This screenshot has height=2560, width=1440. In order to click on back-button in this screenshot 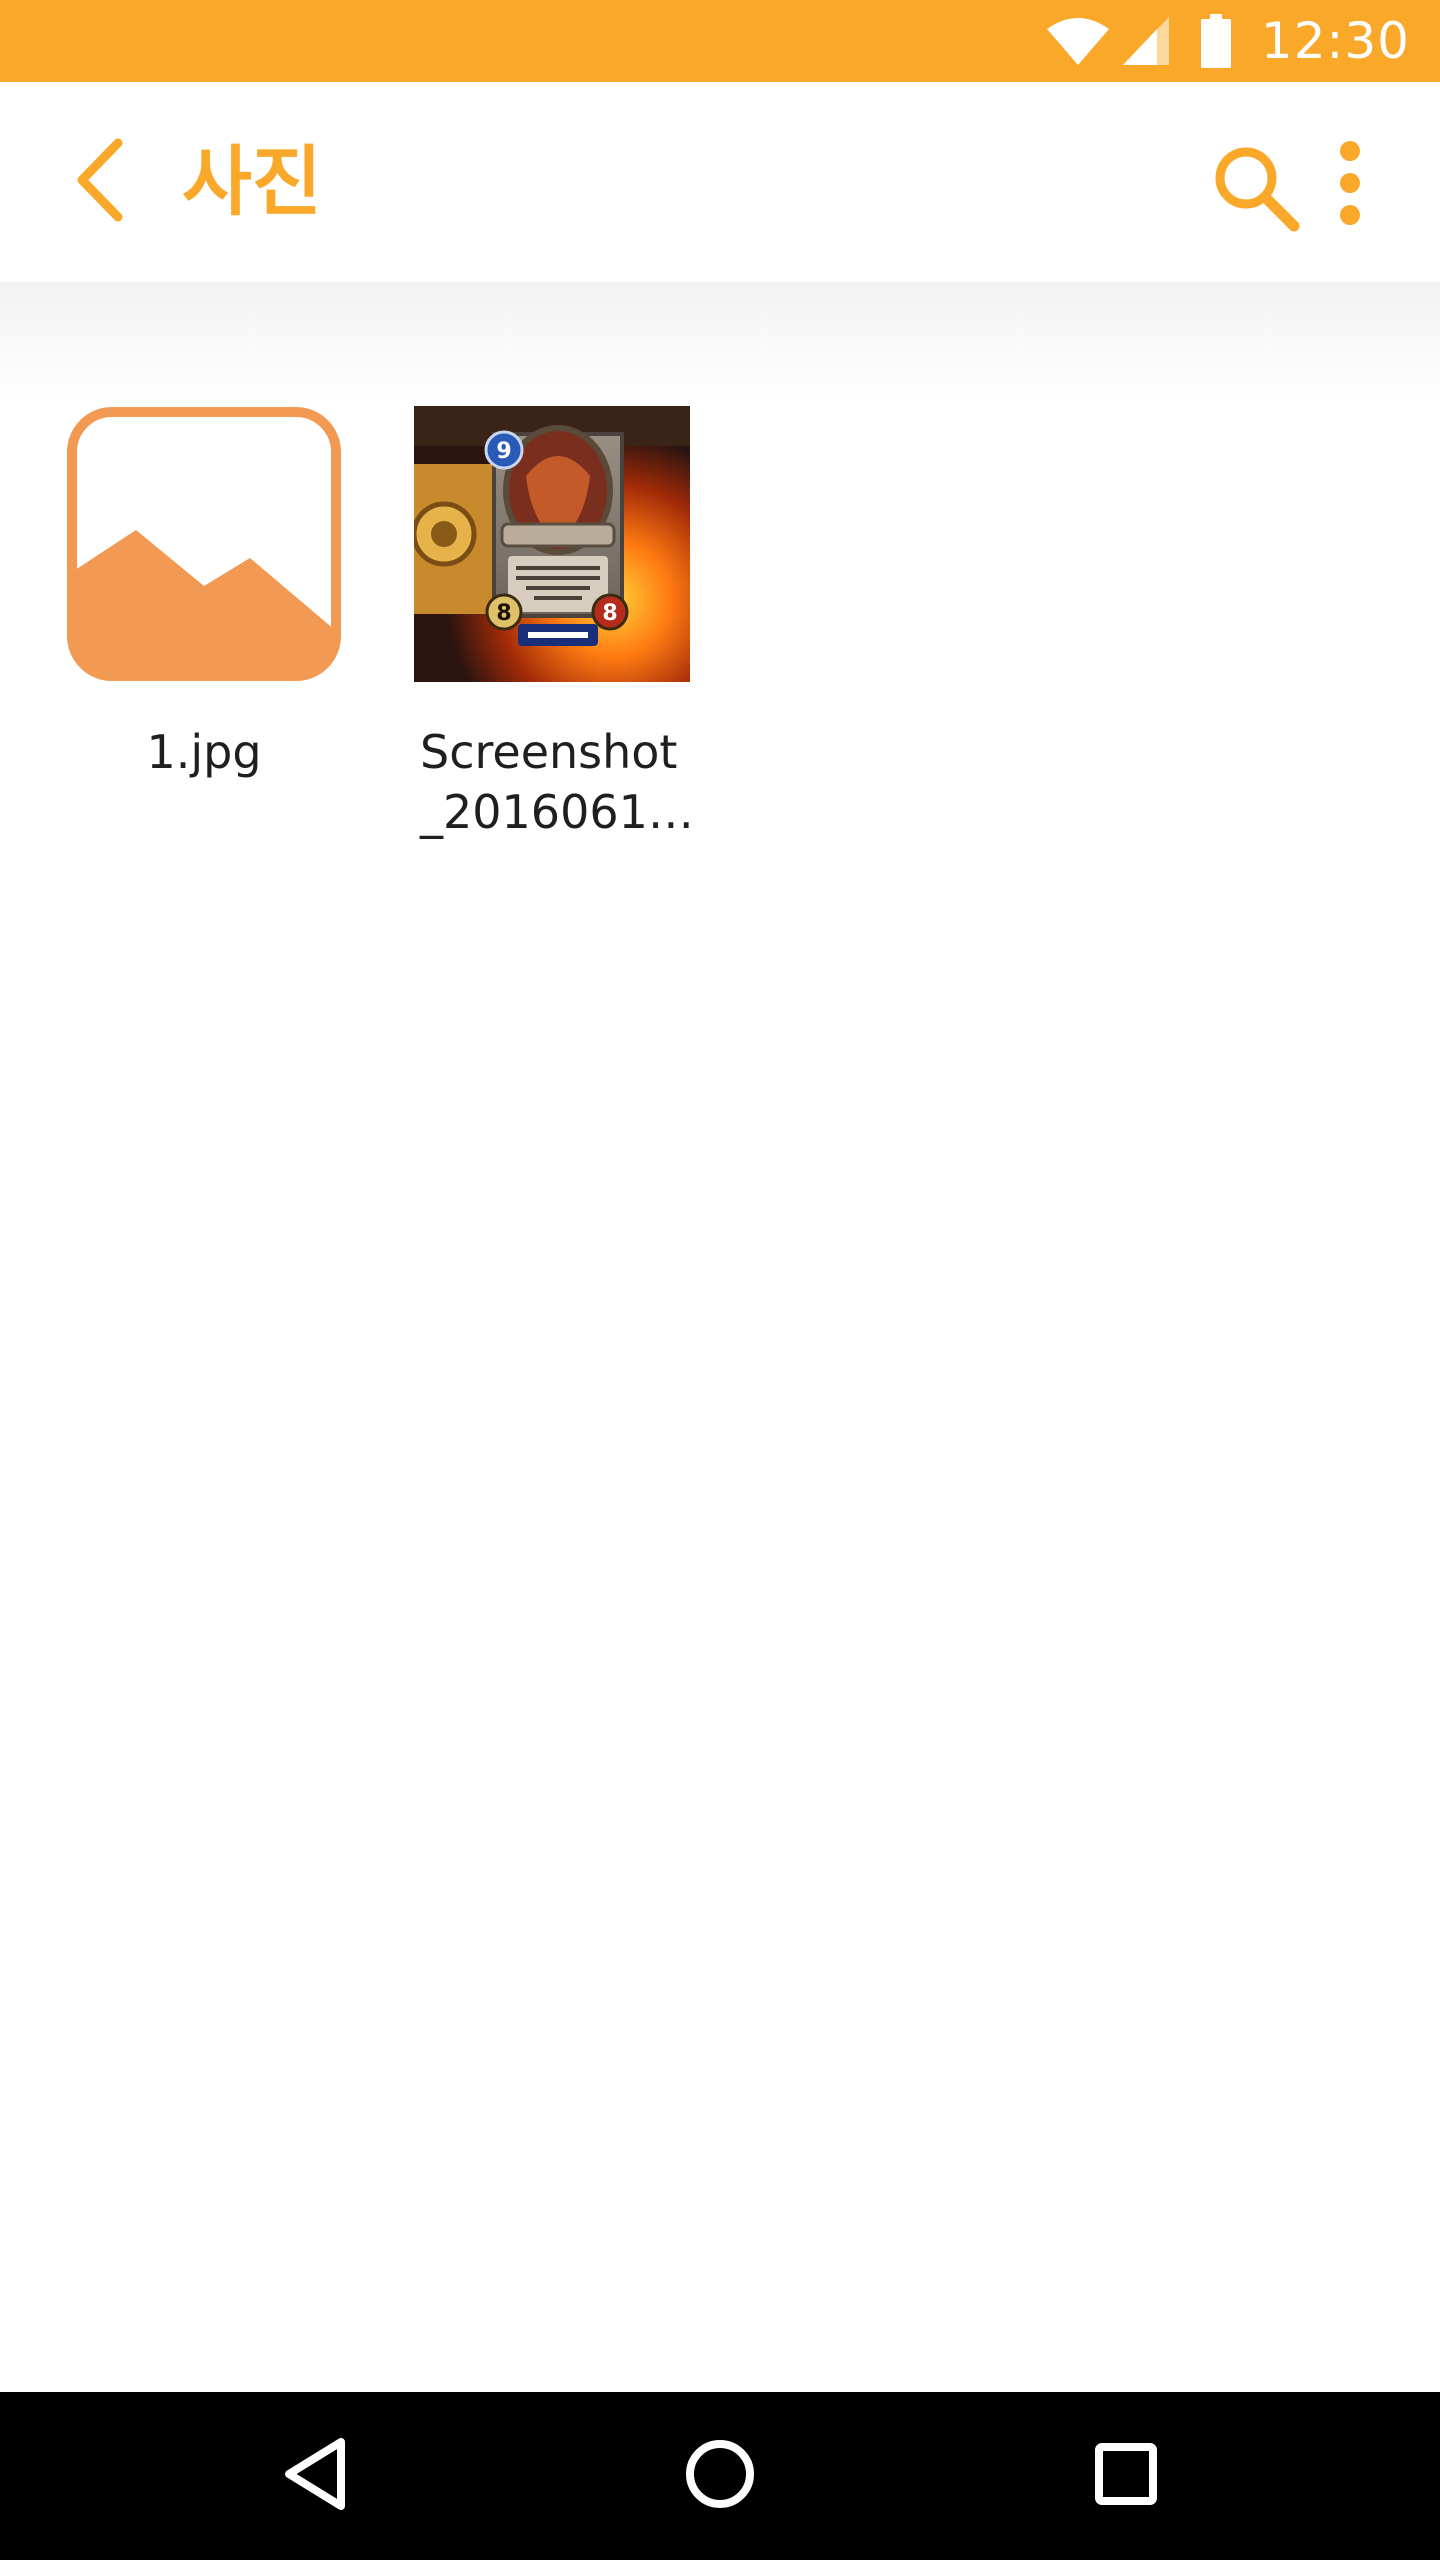, I will do `click(100, 182)`.